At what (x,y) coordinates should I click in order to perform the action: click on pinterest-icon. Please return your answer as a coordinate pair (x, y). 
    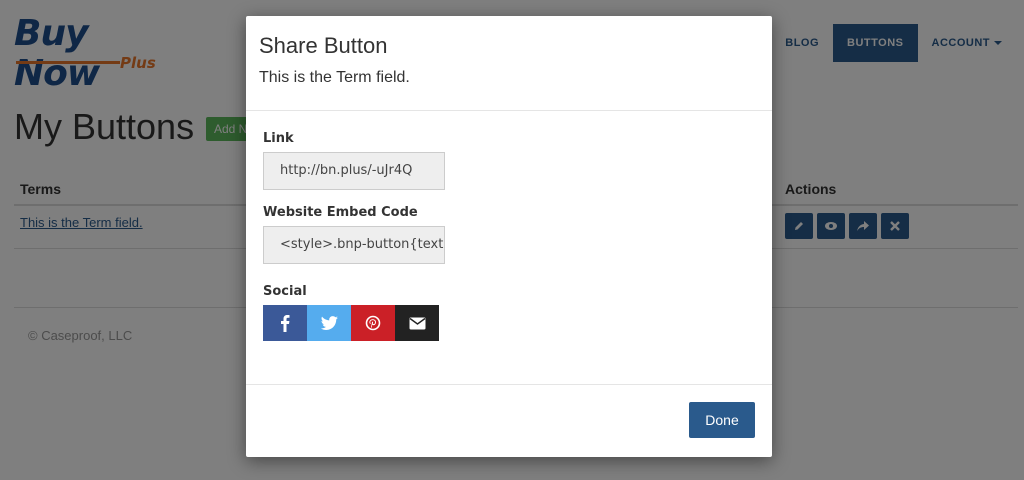
    Looking at the image, I should click on (373, 323).